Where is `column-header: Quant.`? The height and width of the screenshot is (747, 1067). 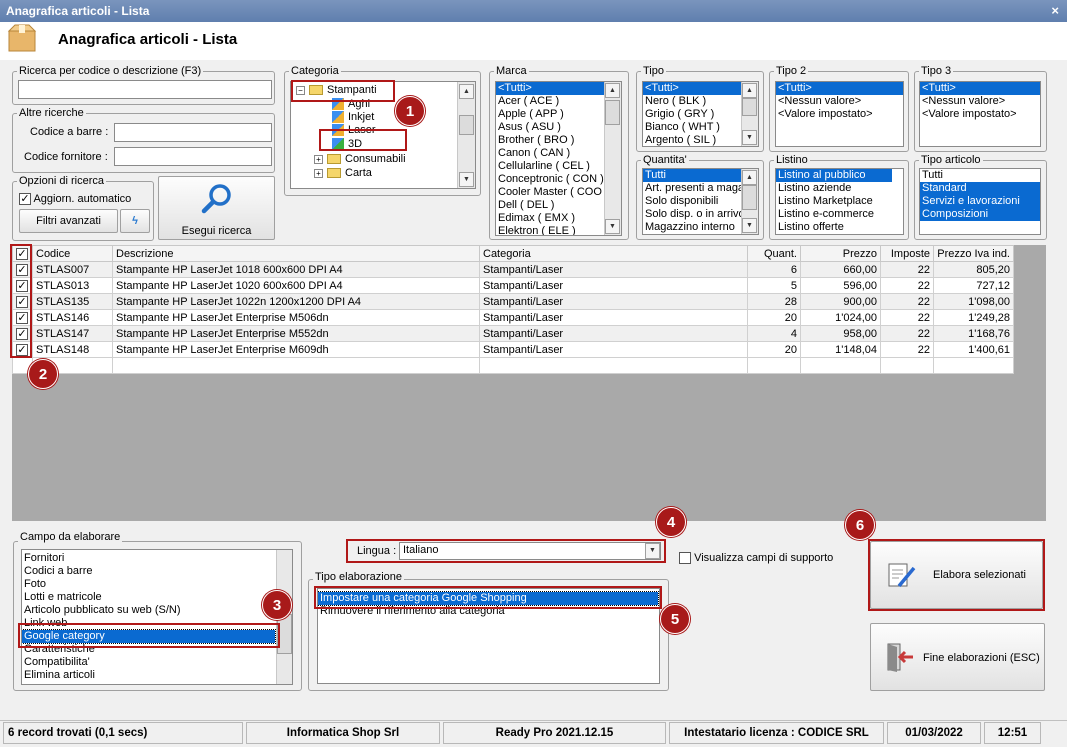
column-header: Quant. is located at coordinates (774, 253).